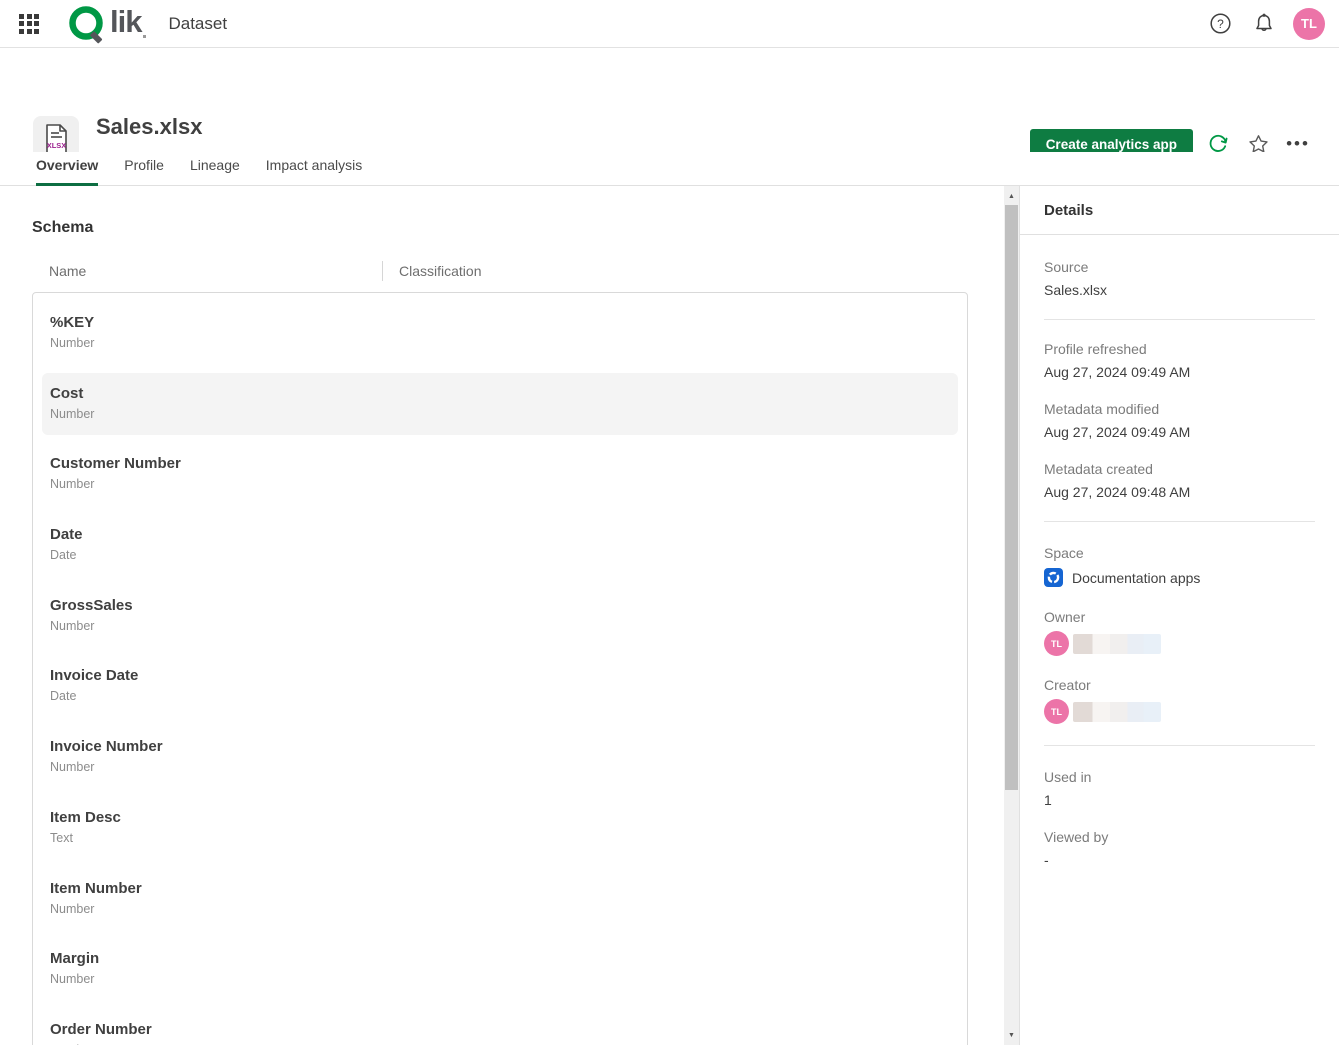  Describe the element at coordinates (1011, 497) in the screenshot. I see `scrollbar-thumb` at that location.